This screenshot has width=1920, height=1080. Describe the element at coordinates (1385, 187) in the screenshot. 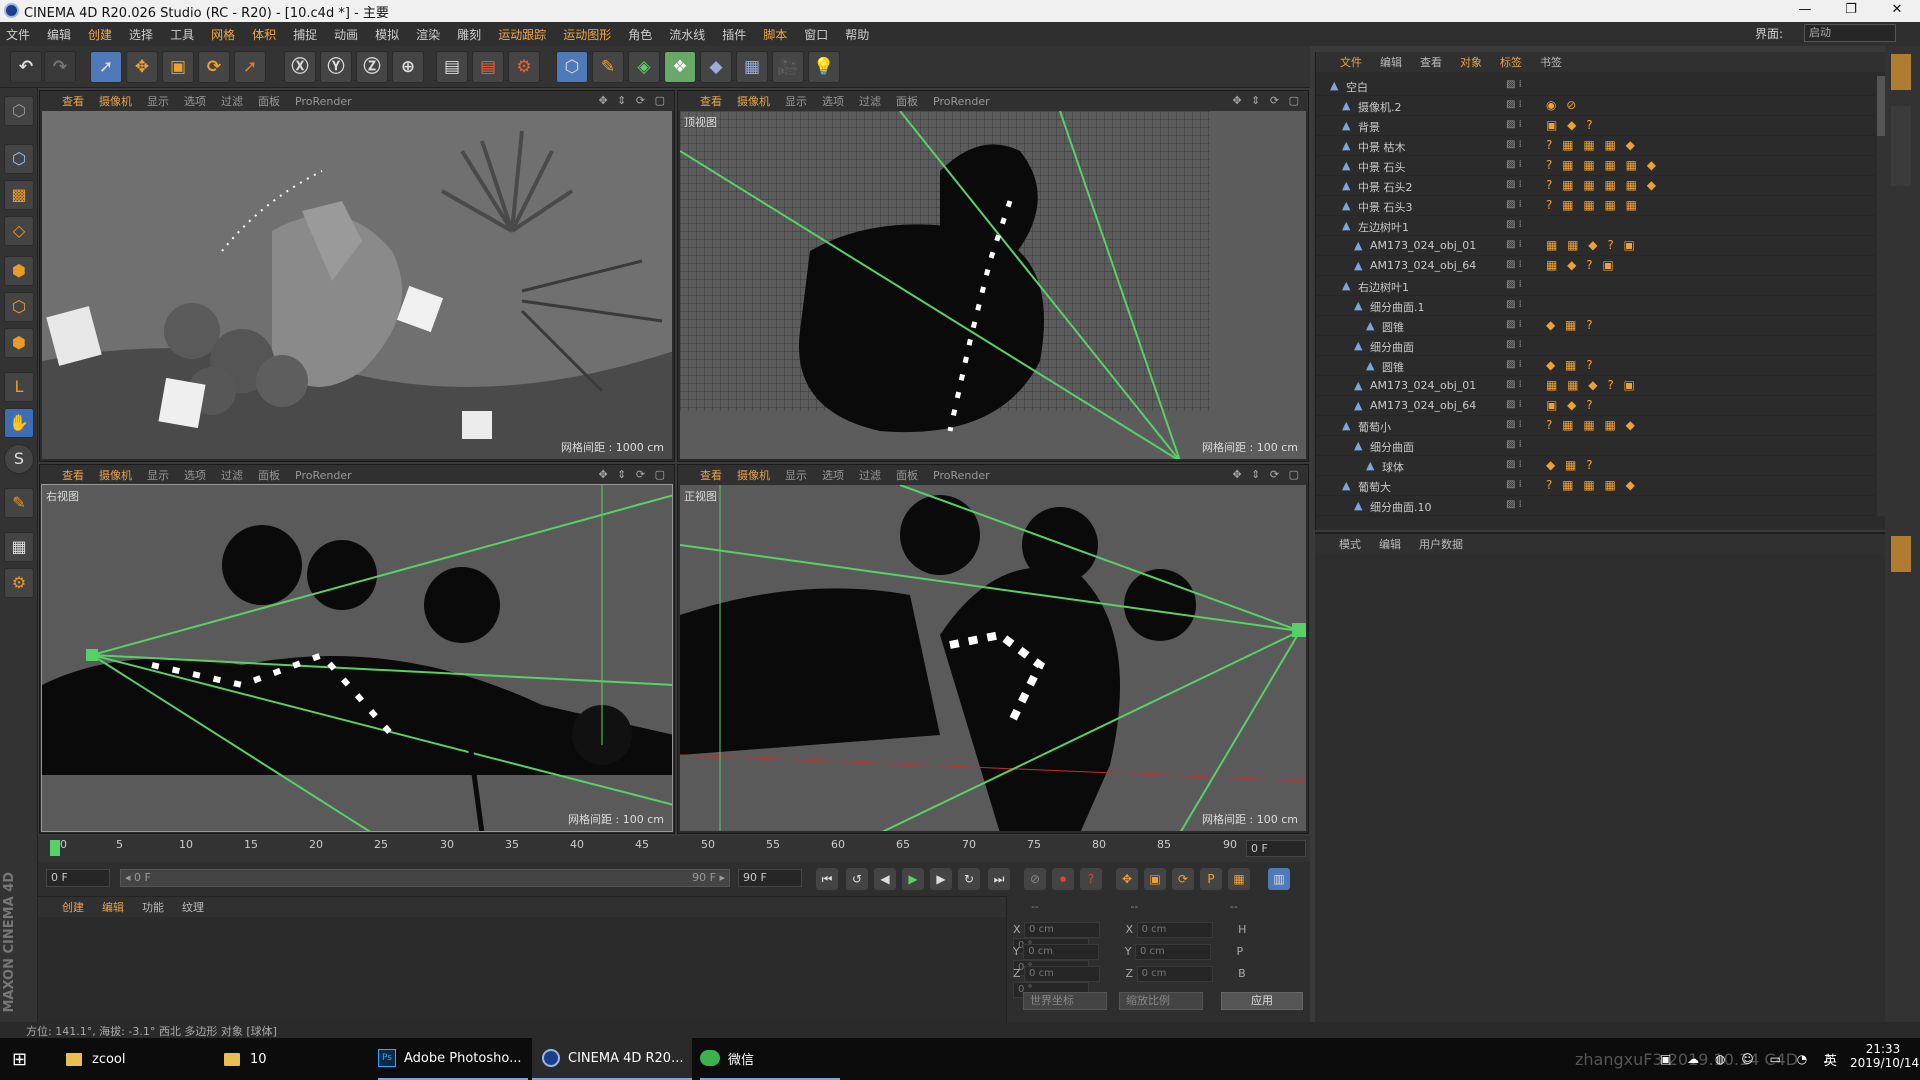

I see `object-name: 中景 石头2` at that location.